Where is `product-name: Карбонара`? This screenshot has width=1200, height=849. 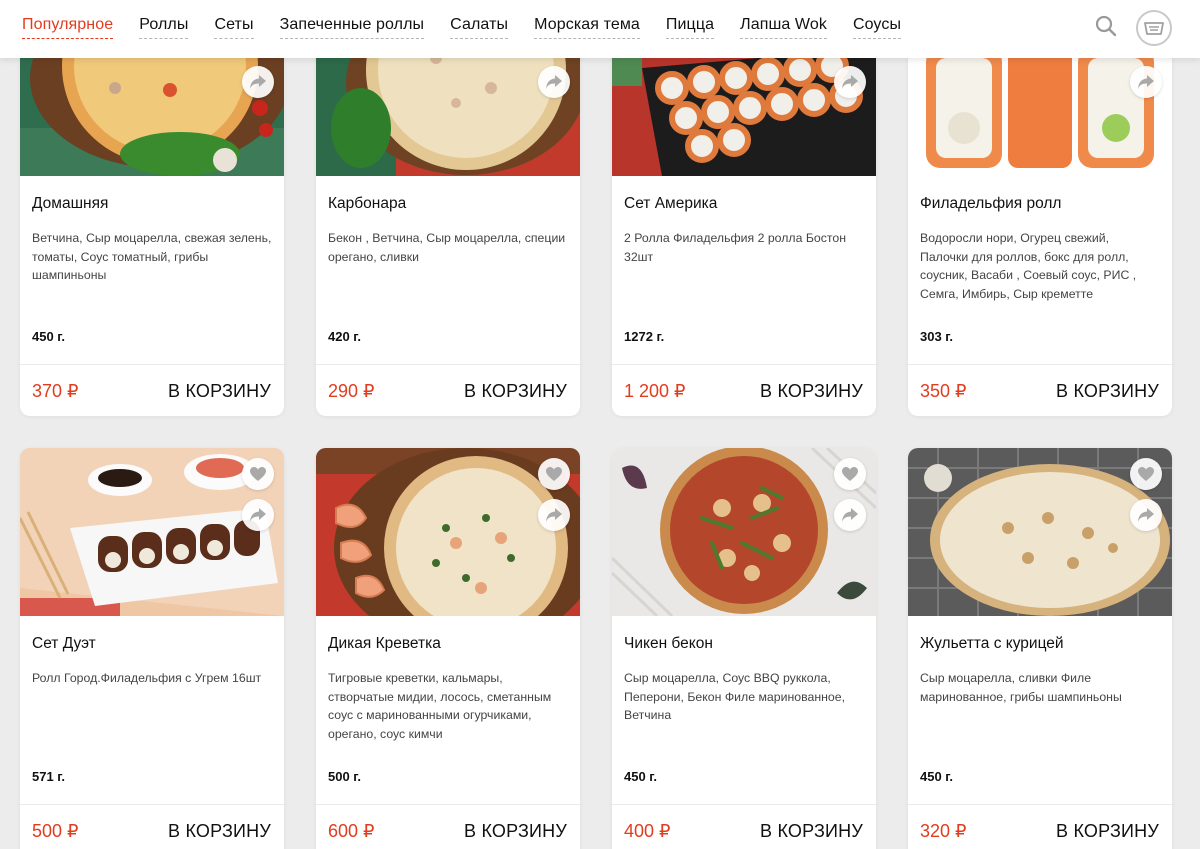 product-name: Карбонара is located at coordinates (367, 203).